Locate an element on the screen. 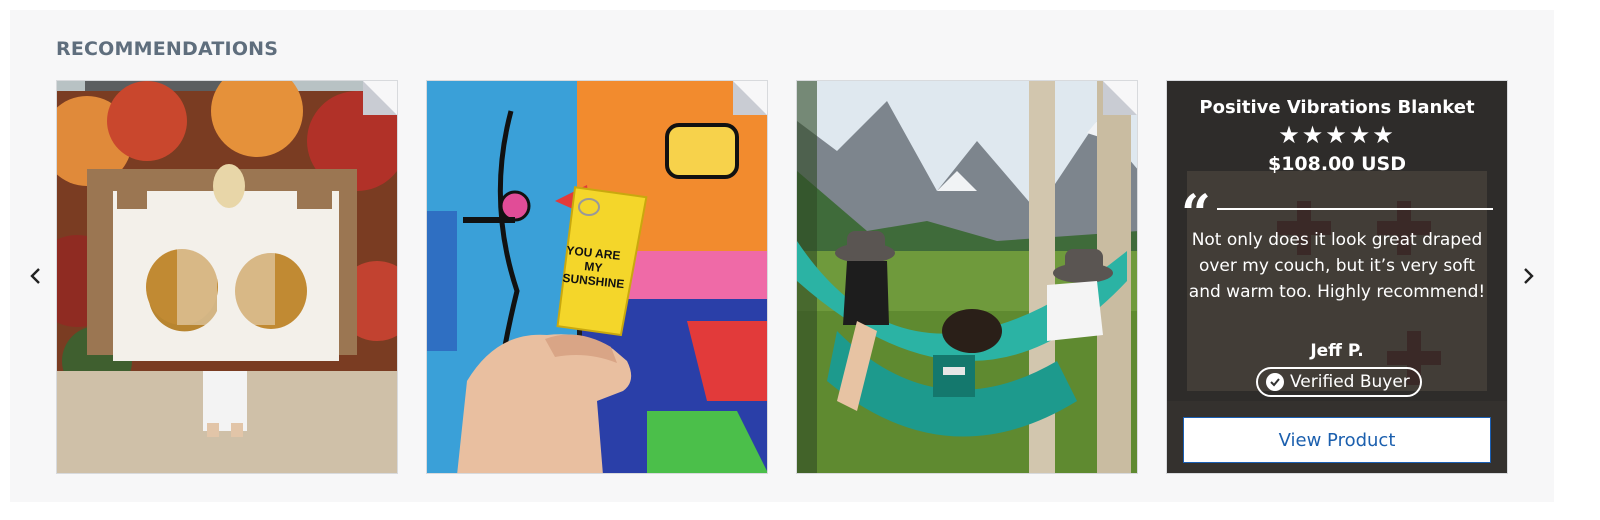 Image resolution: width=1600 pixels, height=520 pixels. next-arrow-button is located at coordinates (1528, 276).